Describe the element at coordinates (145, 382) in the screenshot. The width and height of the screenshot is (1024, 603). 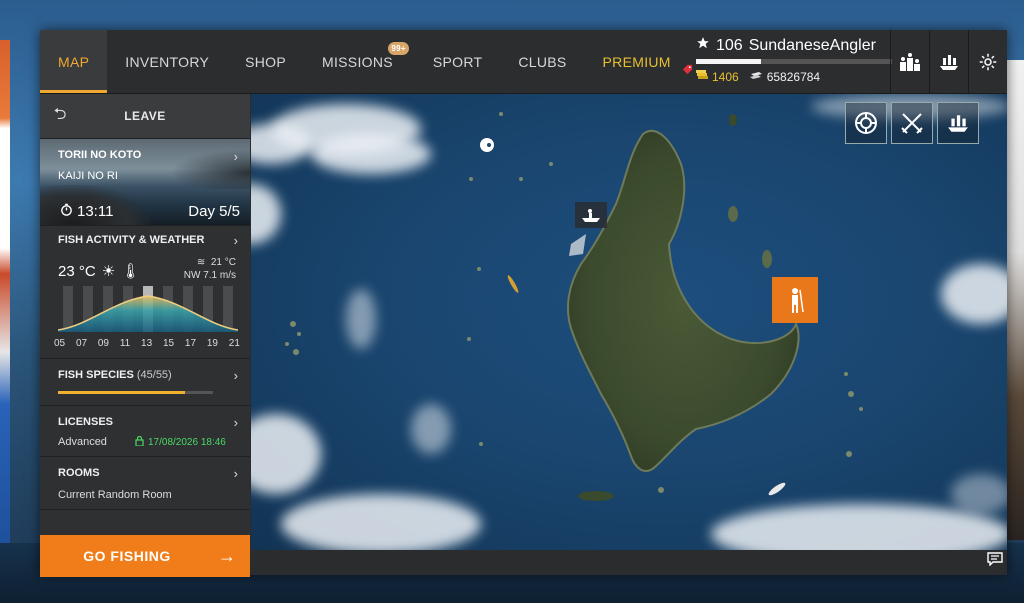
I see `fish-species: FISH SPECIES (45/55) ›` at that location.